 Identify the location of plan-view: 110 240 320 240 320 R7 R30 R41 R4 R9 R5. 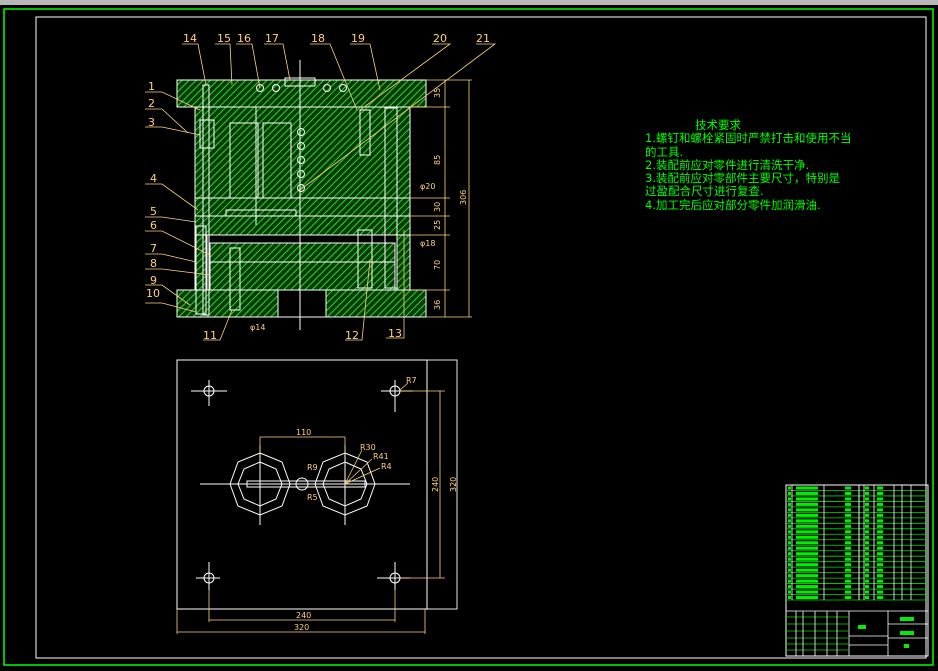
(317, 496).